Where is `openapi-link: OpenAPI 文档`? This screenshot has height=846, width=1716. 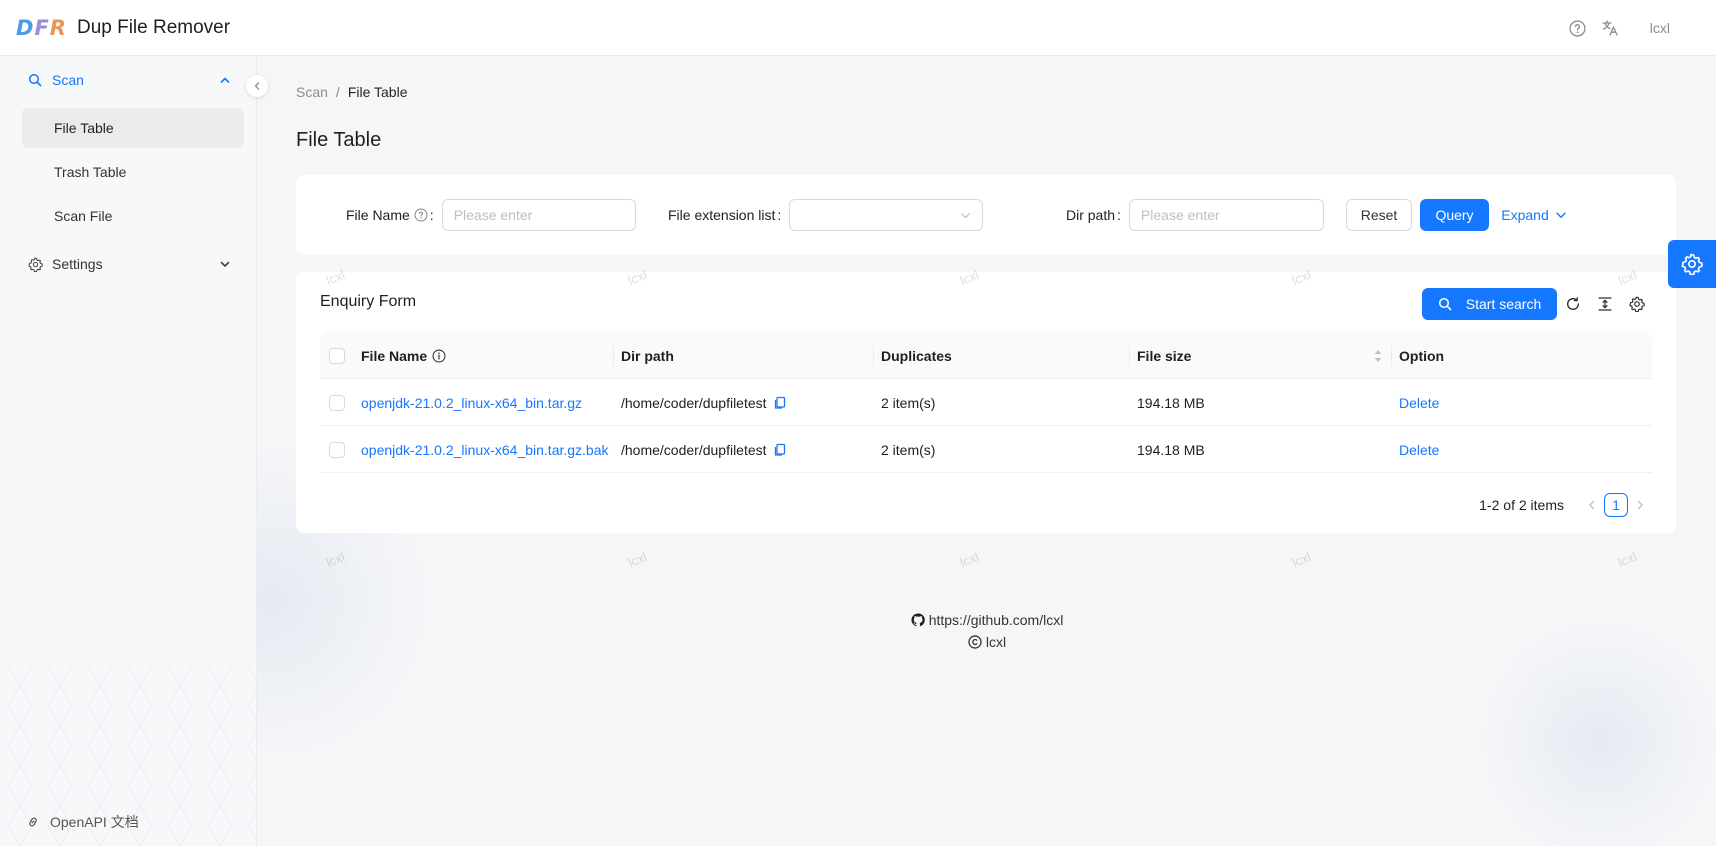 openapi-link: OpenAPI 文档 is located at coordinates (82, 822).